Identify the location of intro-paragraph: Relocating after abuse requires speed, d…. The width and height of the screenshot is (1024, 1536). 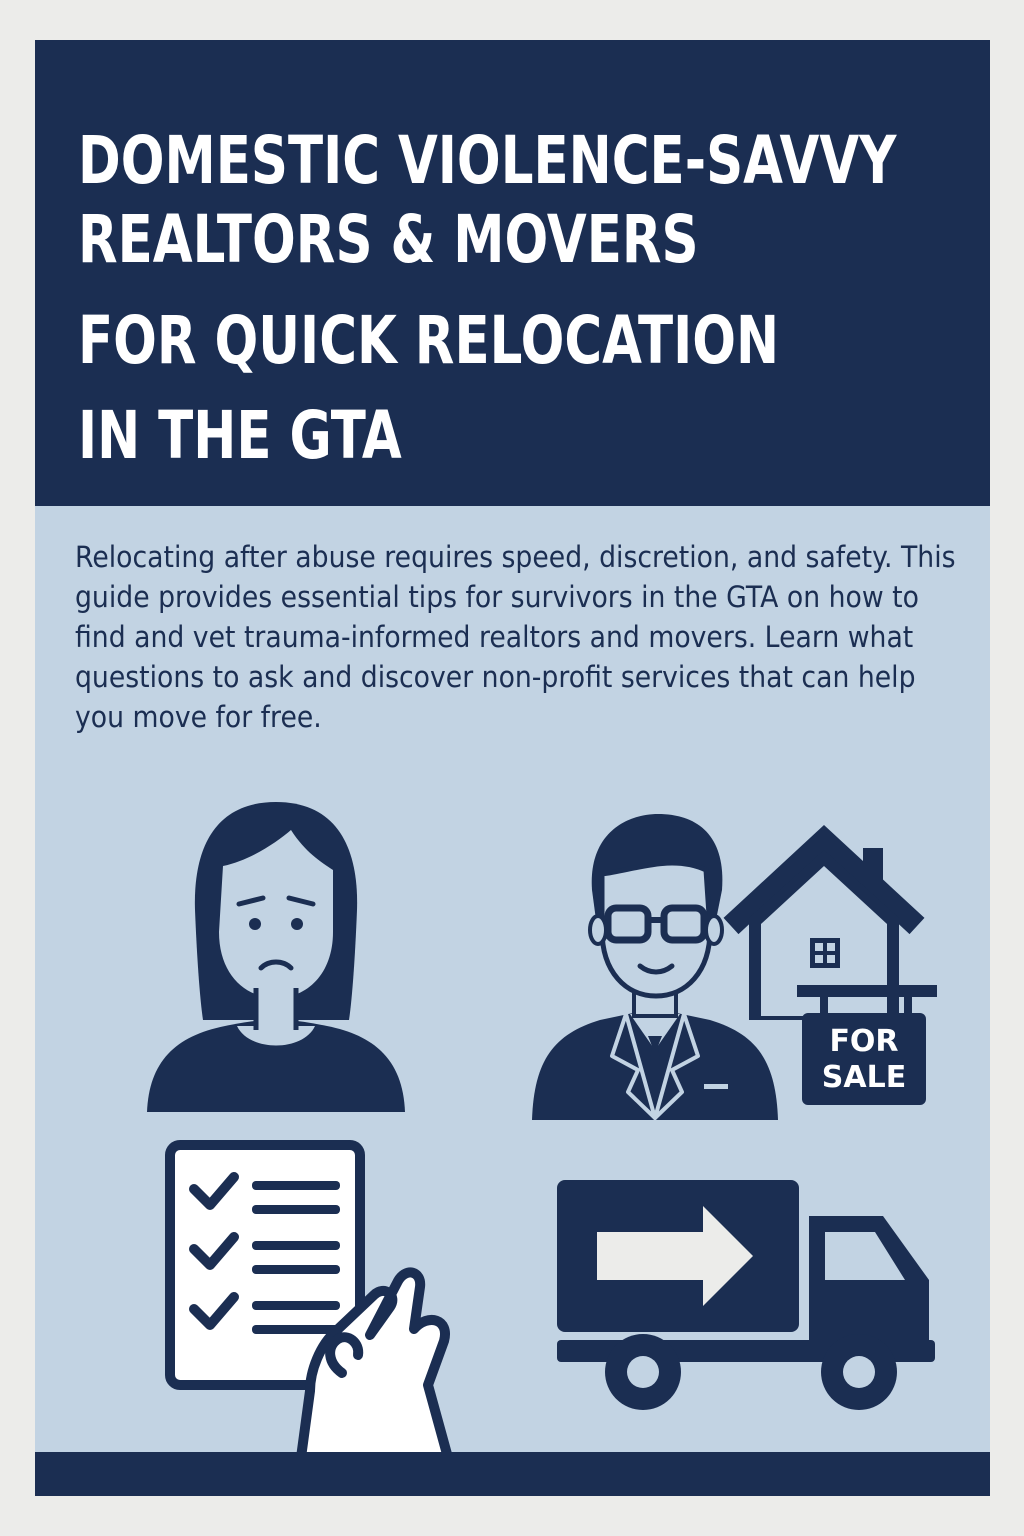
(515, 637).